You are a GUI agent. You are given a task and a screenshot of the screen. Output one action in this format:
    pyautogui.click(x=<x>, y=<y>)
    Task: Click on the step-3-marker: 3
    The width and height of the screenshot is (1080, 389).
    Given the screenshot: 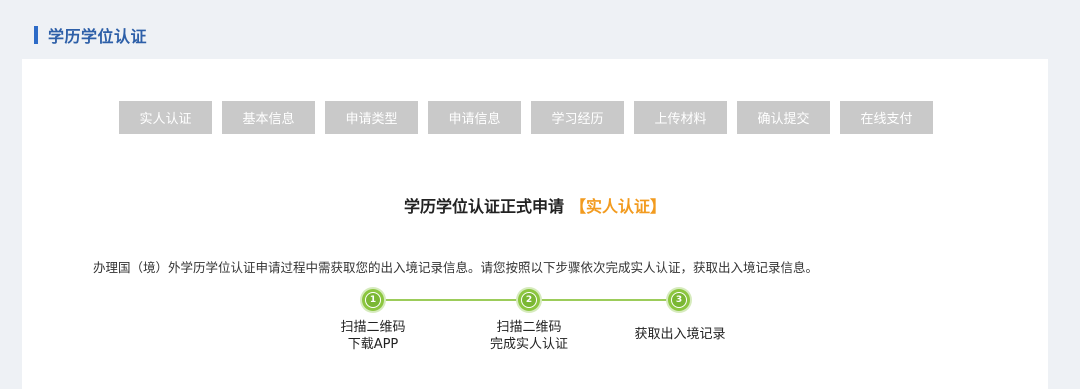 What is the action you would take?
    pyautogui.click(x=679, y=300)
    